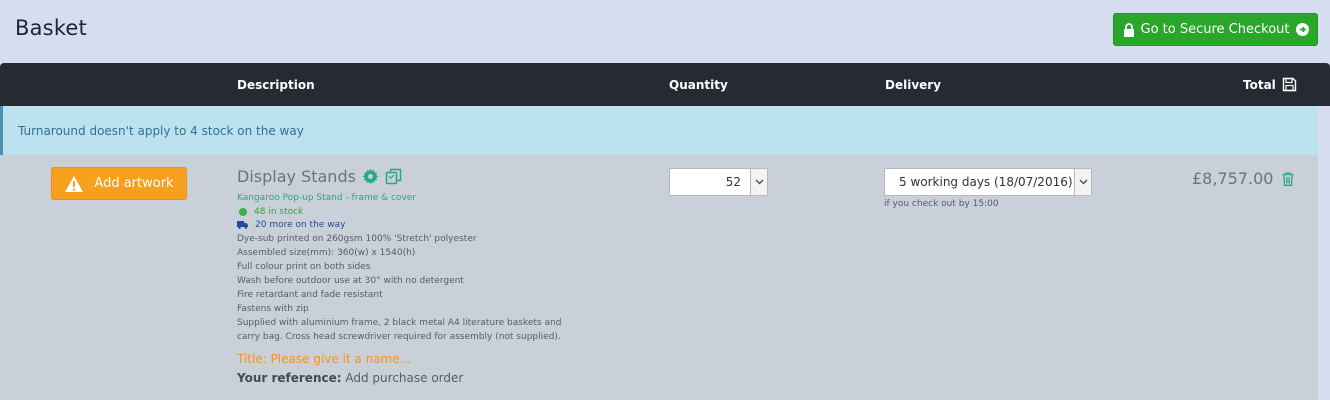 The image size is (1330, 400). Describe the element at coordinates (74, 183) in the screenshot. I see `warning-icon` at that location.